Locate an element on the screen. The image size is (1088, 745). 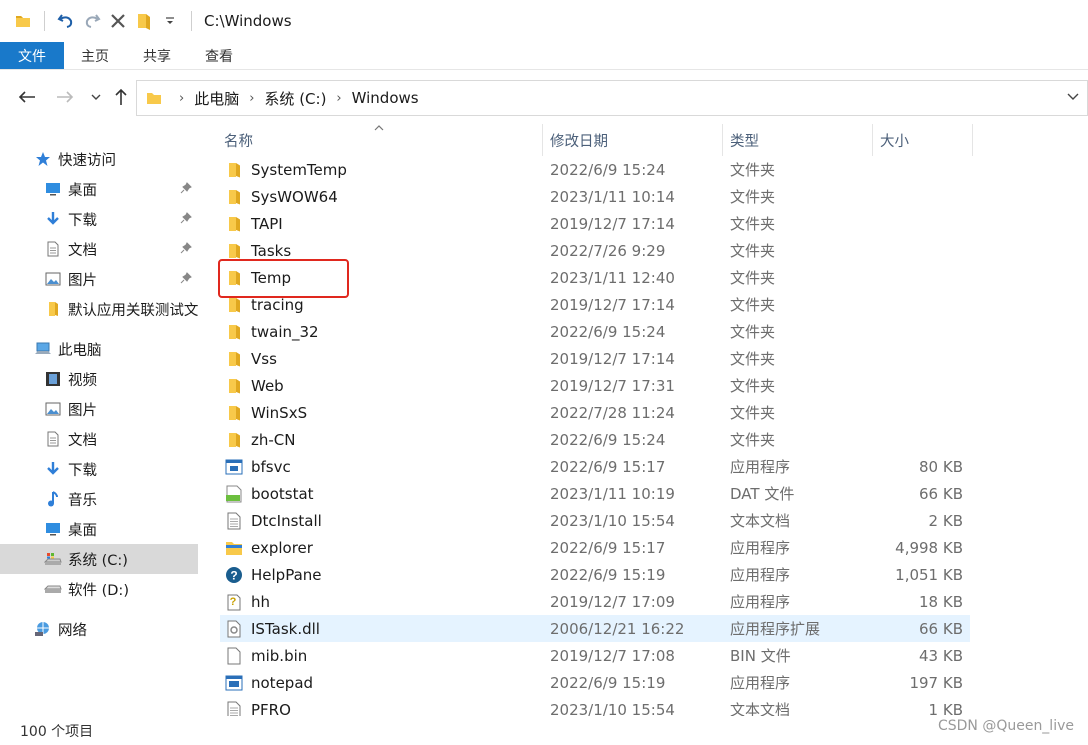
column-header-type: 类型 is located at coordinates (801, 140).